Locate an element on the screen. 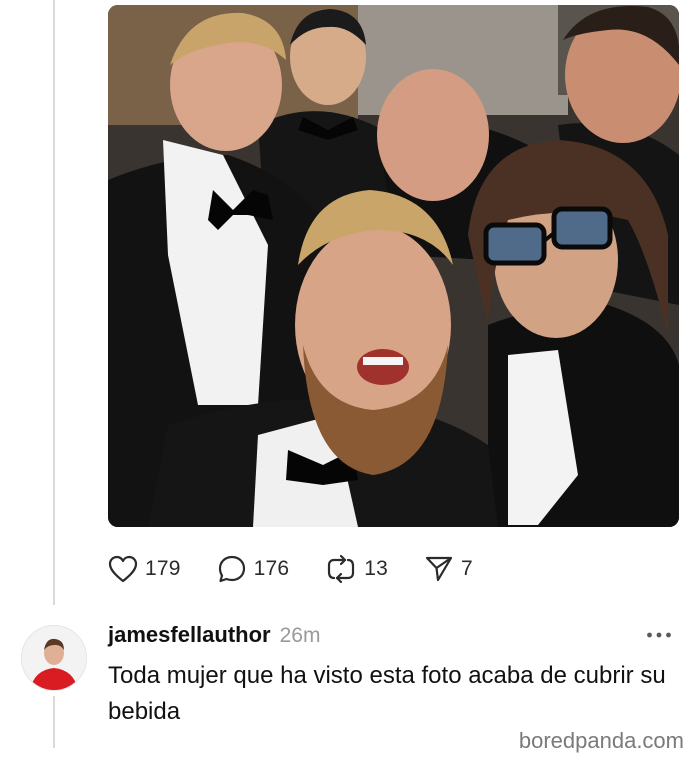 This screenshot has width=700, height=762. like-count: 179 is located at coordinates (163, 568).